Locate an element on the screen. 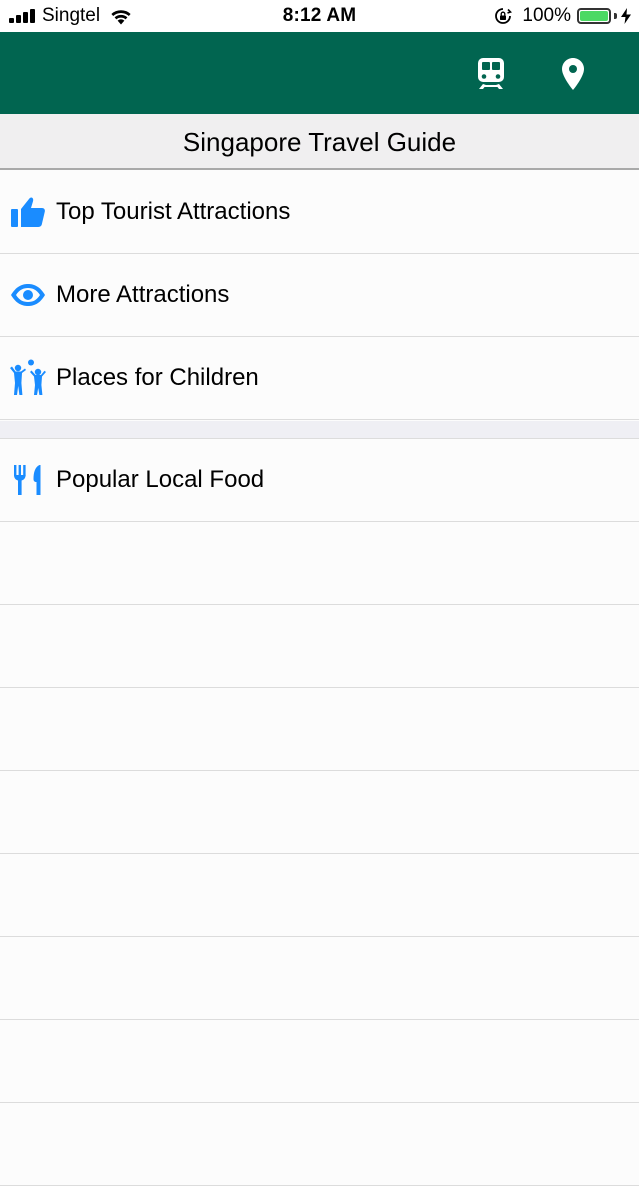 The width and height of the screenshot is (639, 1186). menu-item-label: Top Tourist Attractions is located at coordinates (173, 211).